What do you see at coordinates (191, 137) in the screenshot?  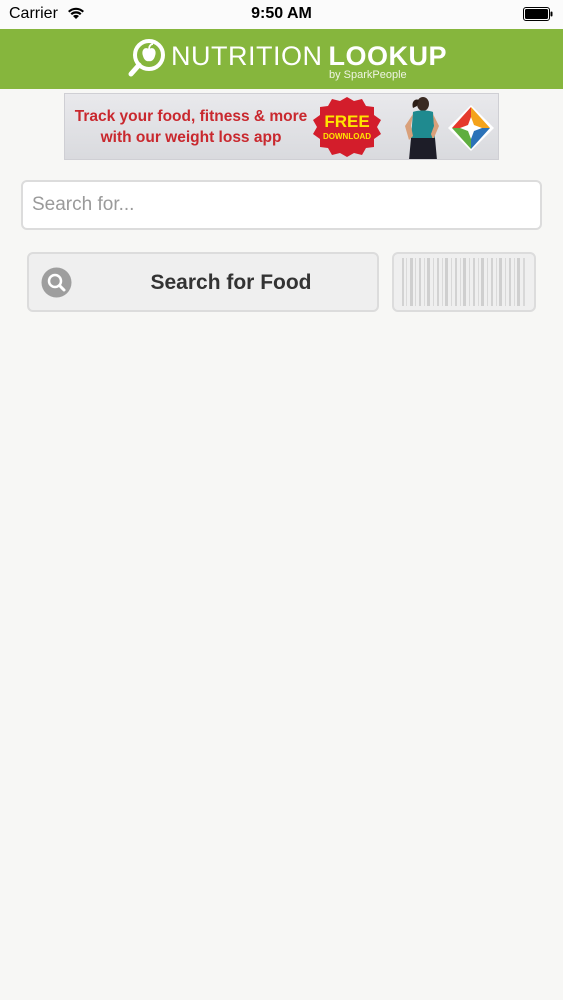 I see `banner-line2: with our weight loss app` at bounding box center [191, 137].